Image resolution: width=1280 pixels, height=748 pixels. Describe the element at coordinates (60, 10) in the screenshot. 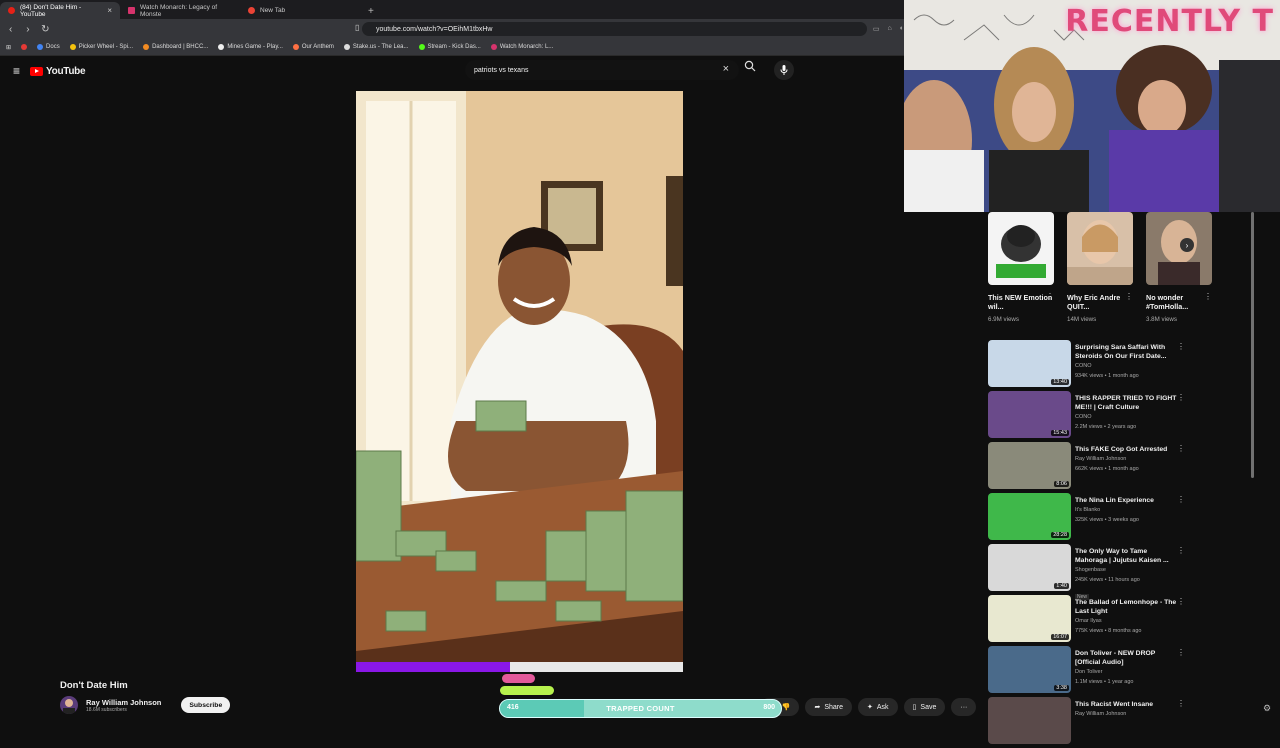

I see `browser-tab-youtube: (84) Don't Date Him - YouTube ×` at that location.